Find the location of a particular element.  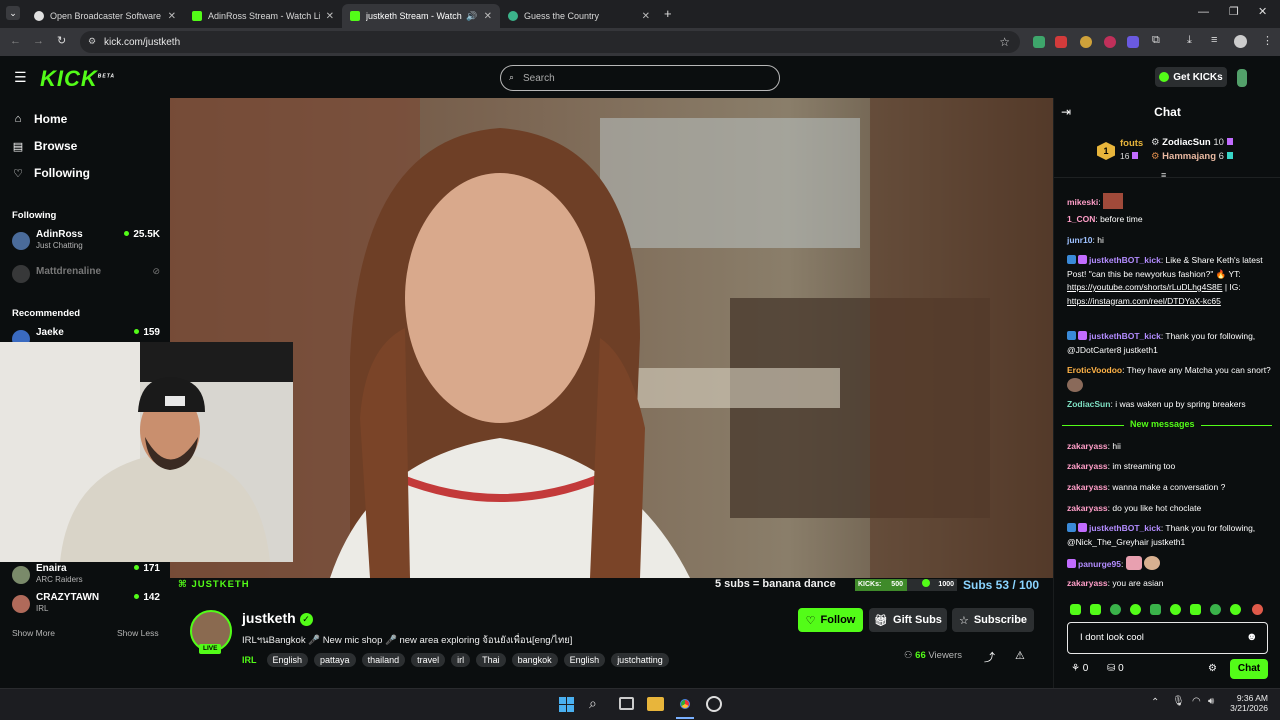

points-display: ⛁ 0 is located at coordinates (1115, 668).